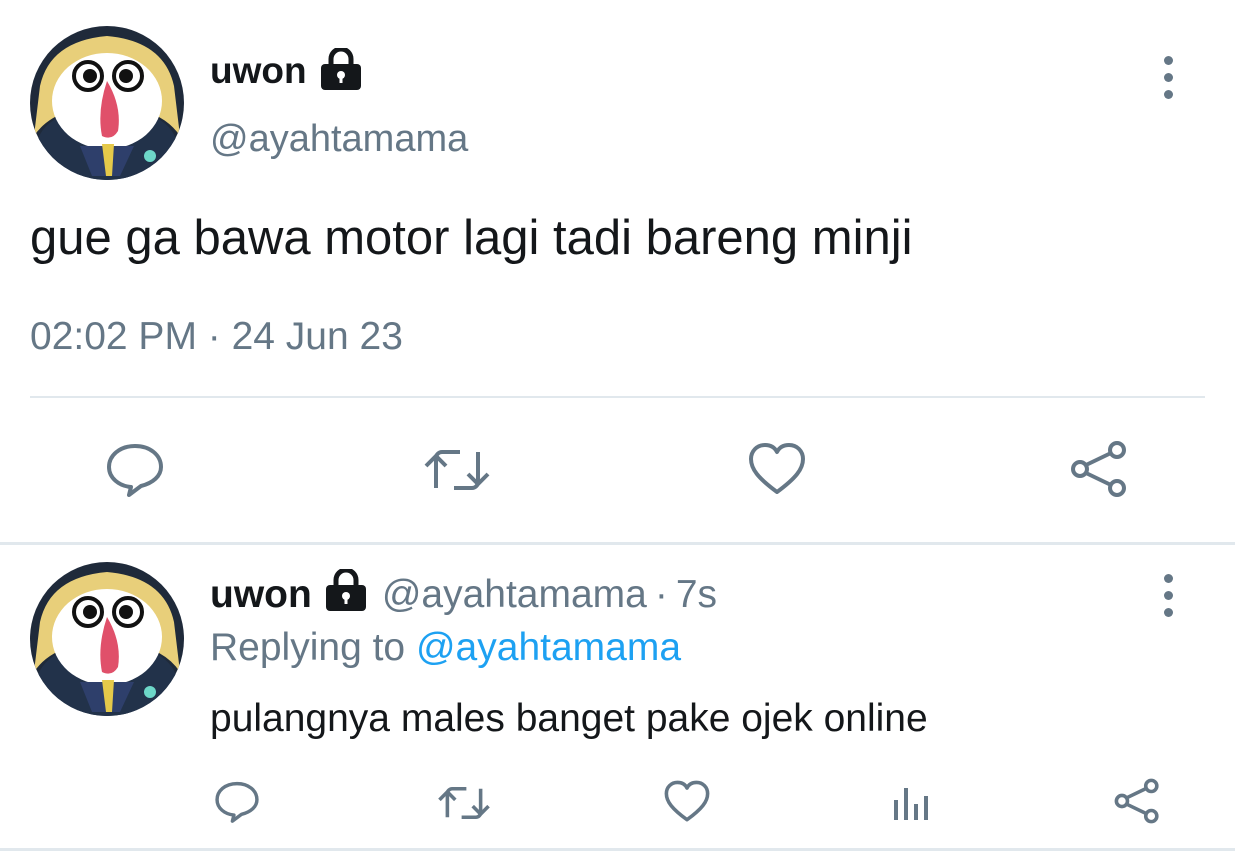 This screenshot has height=852, width=1235. I want to click on main-tweet-header: uwon, so click(286, 71).